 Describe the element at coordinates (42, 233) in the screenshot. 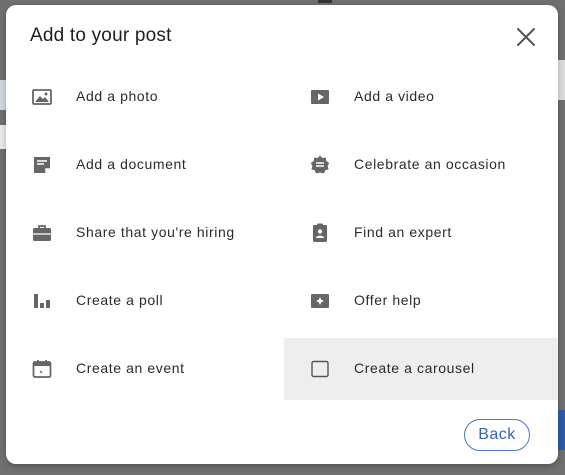

I see `briefcase-icon` at that location.